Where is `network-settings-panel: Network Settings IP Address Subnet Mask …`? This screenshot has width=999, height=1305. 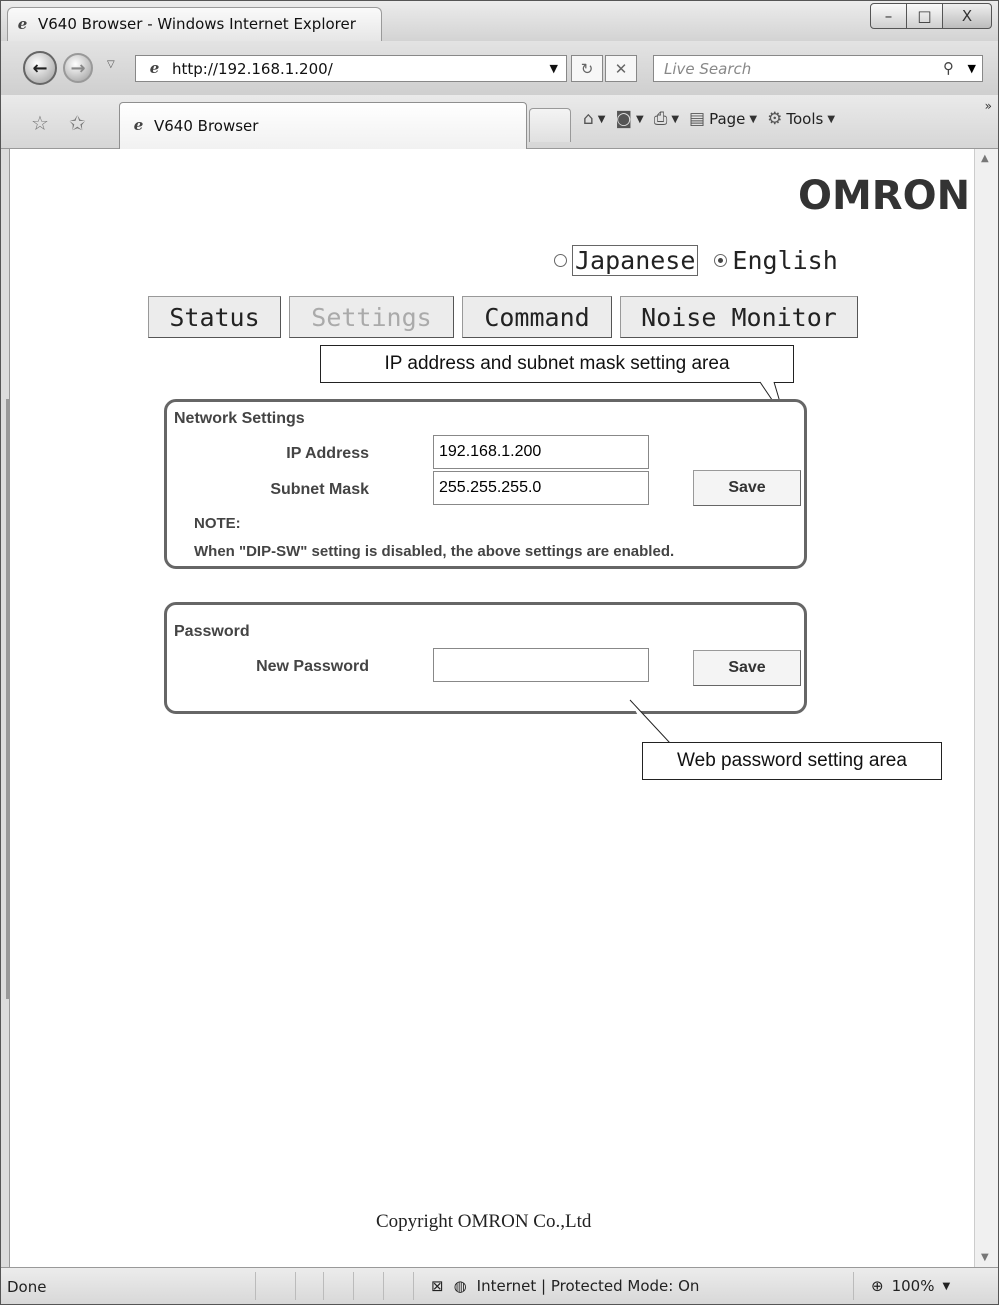 network-settings-panel: Network Settings IP Address Subnet Mask … is located at coordinates (485, 484).